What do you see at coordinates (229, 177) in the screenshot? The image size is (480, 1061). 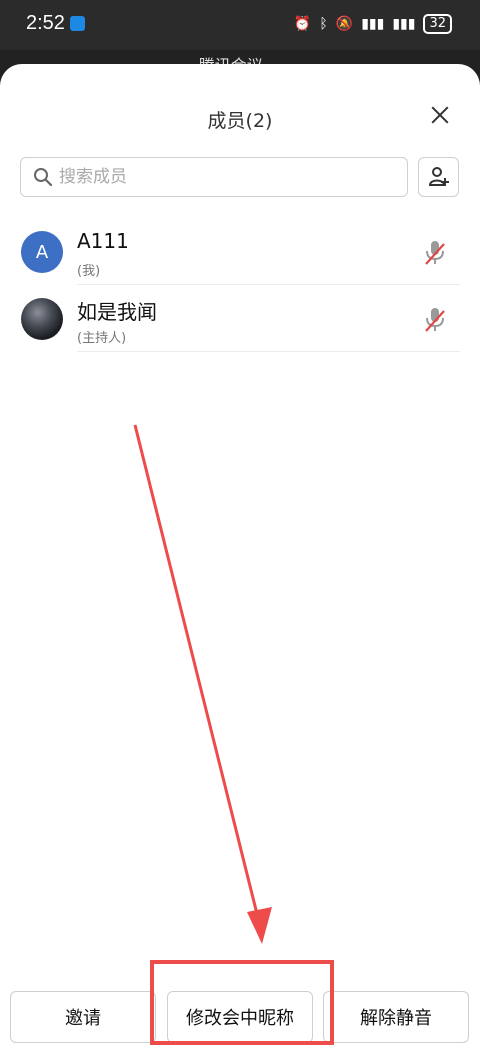 I see `search-input` at bounding box center [229, 177].